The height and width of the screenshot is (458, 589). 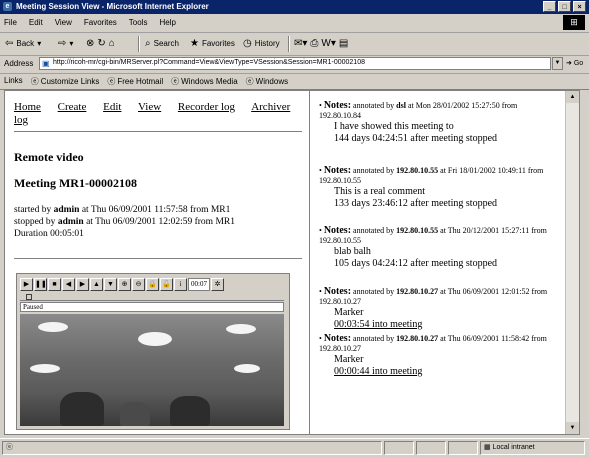 What do you see at coordinates (199, 284) in the screenshot?
I see `time-display: 00:07` at bounding box center [199, 284].